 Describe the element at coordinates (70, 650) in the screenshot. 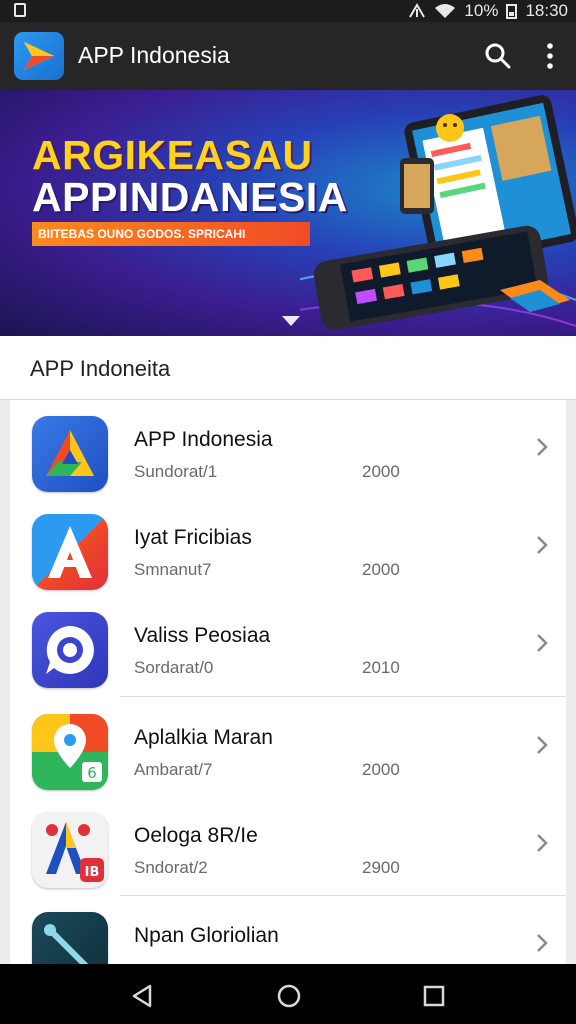

I see `chat-app-icon` at that location.